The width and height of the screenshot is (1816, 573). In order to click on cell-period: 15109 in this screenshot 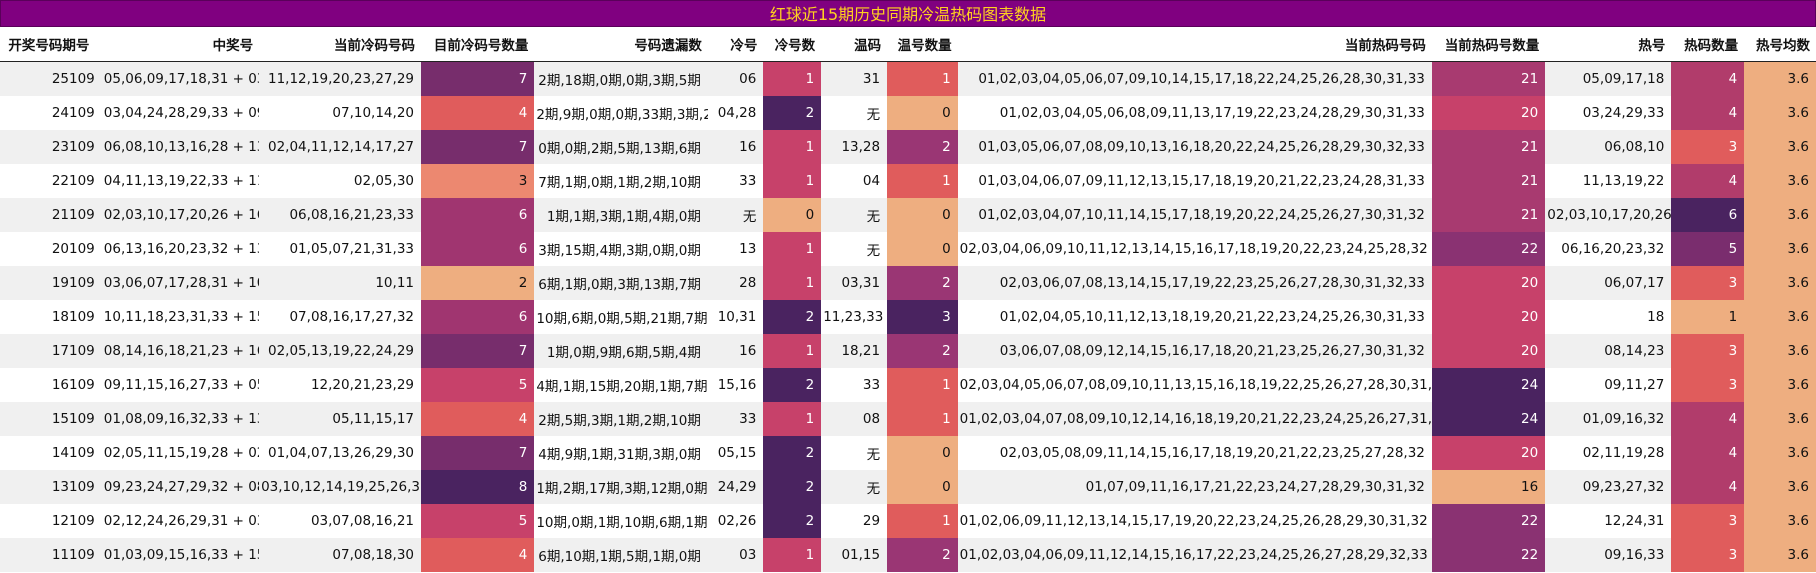, I will do `click(51, 419)`.